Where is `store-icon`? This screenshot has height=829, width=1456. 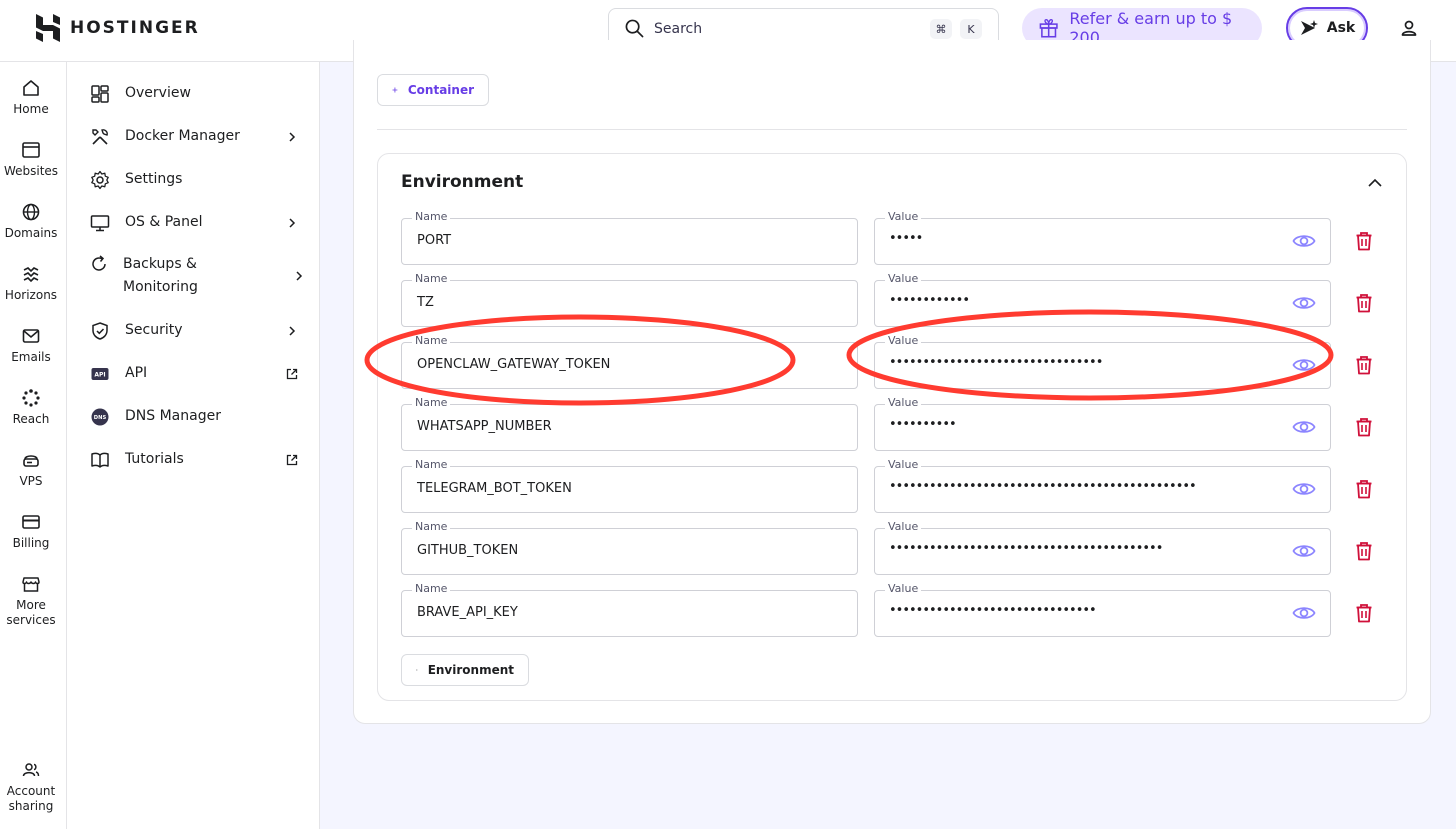 store-icon is located at coordinates (31, 584).